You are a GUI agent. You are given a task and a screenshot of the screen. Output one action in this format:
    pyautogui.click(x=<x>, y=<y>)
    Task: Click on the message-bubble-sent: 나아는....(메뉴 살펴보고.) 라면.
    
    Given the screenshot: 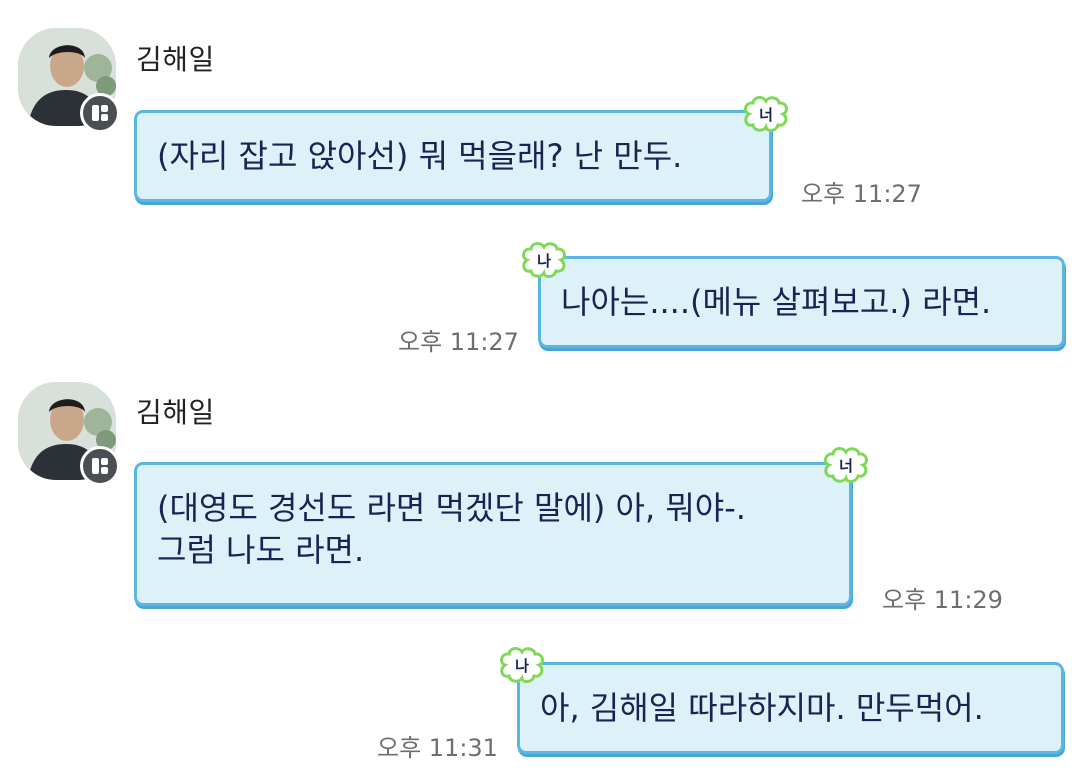 What is the action you would take?
    pyautogui.click(x=801, y=302)
    